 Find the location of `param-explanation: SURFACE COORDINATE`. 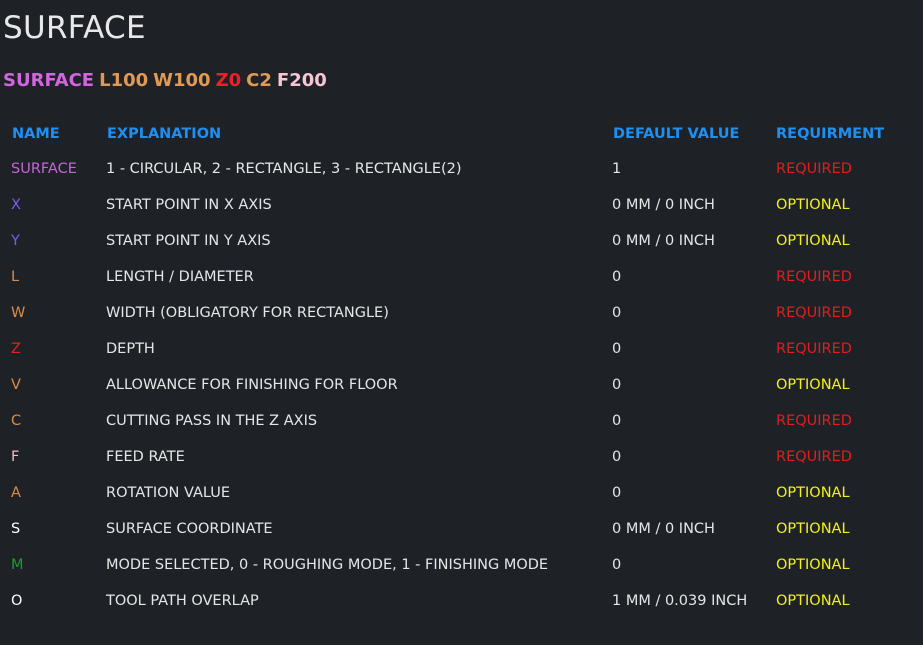

param-explanation: SURFACE COORDINATE is located at coordinates (189, 529).